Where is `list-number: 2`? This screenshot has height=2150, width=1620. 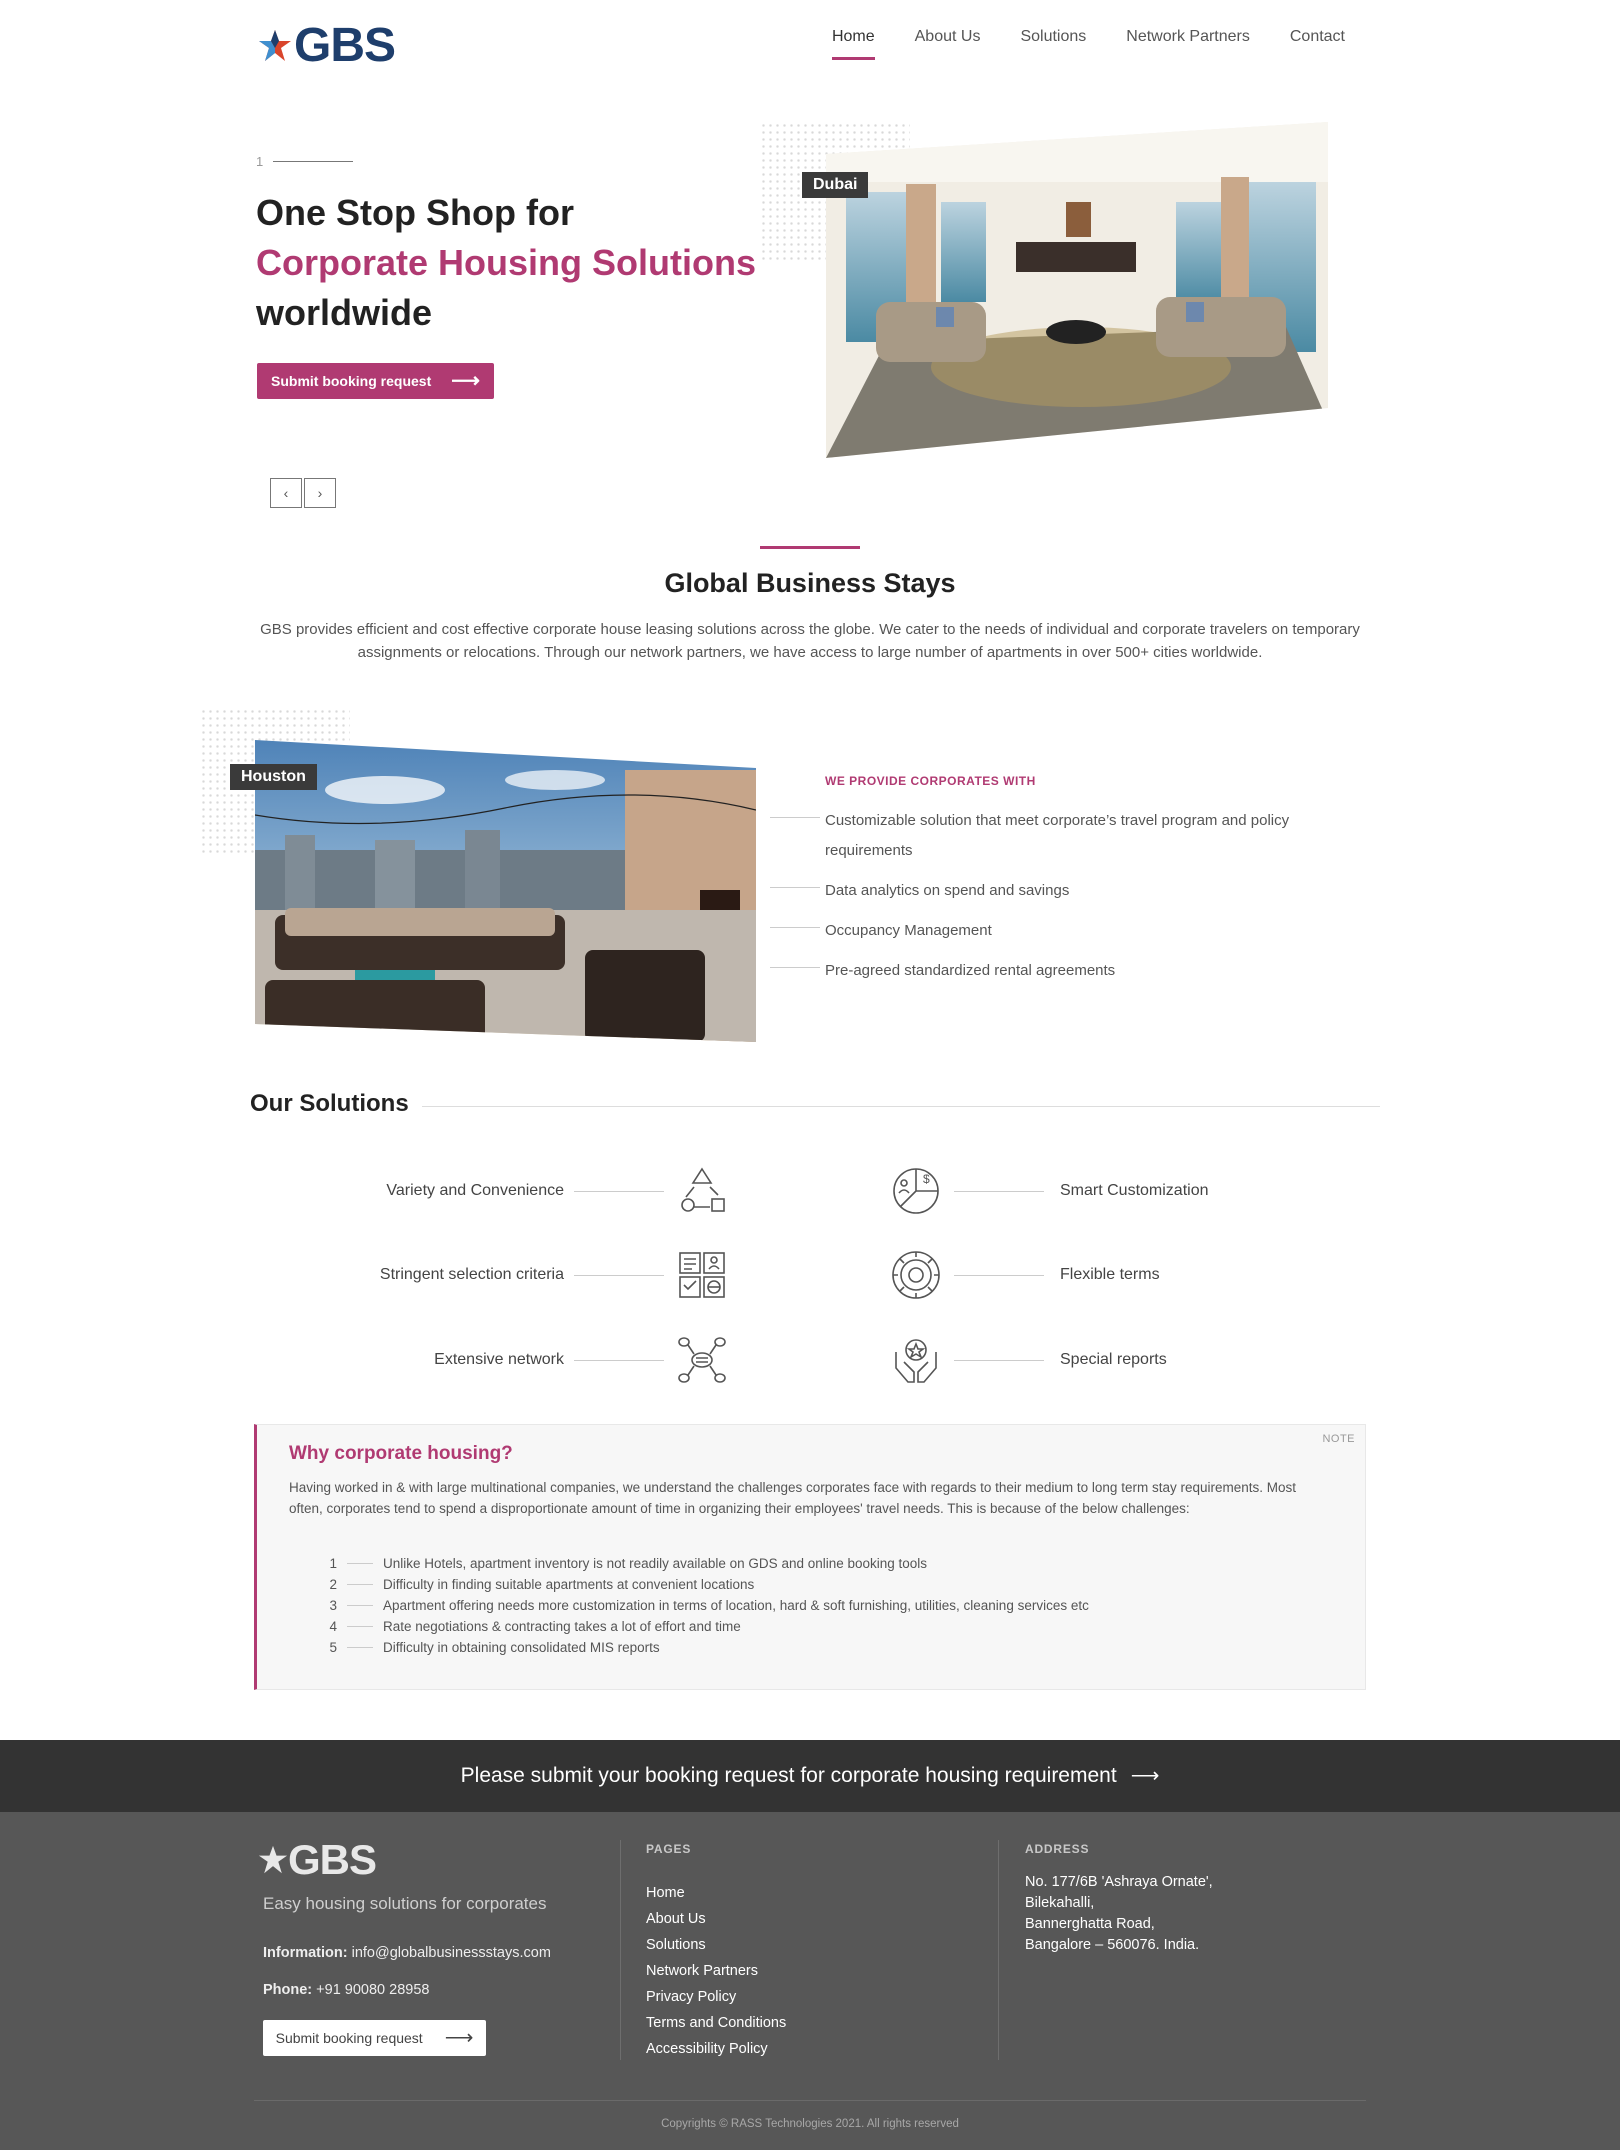 list-number: 2 is located at coordinates (333, 1584).